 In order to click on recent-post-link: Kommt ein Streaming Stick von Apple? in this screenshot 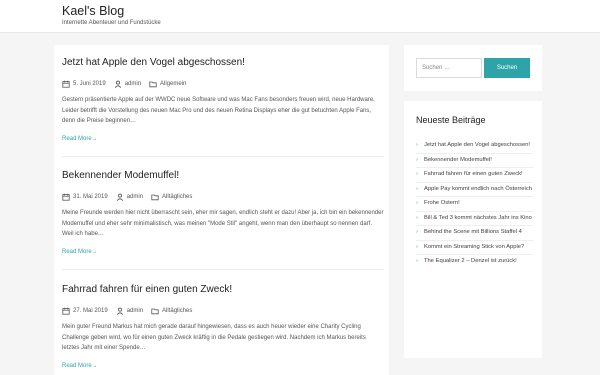, I will do `click(474, 247)`.